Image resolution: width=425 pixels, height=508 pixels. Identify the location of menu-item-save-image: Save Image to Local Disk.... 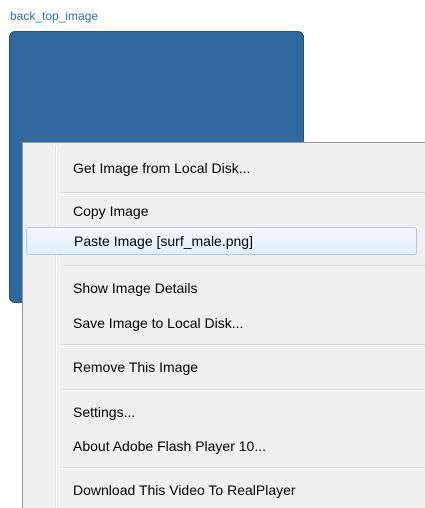
(225, 323).